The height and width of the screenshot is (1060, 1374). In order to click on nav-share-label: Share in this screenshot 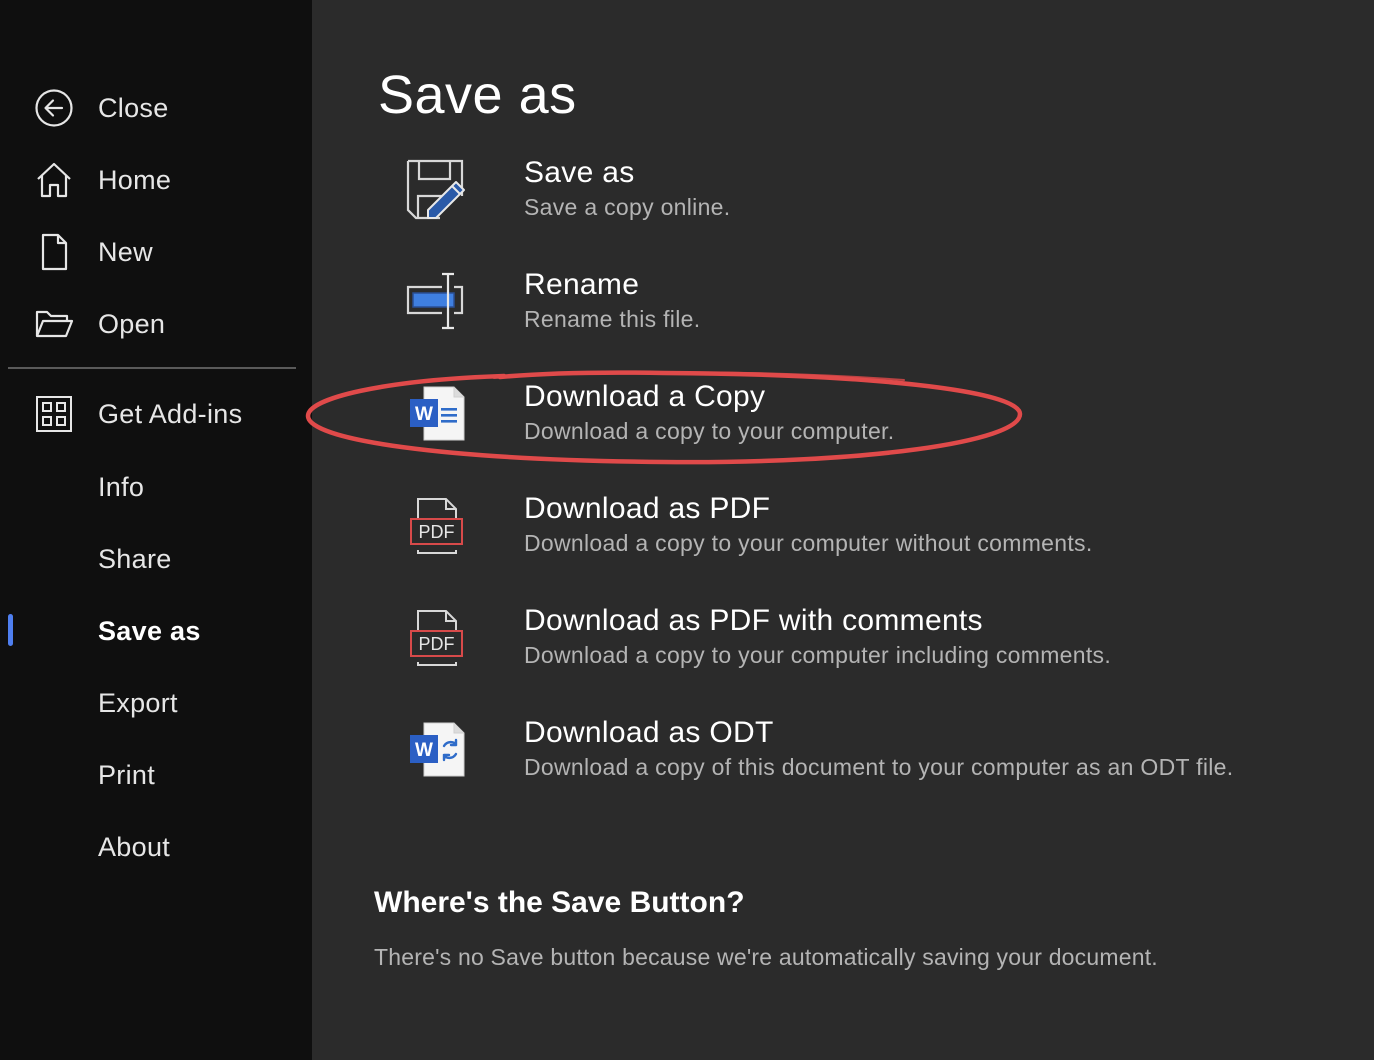, I will do `click(135, 558)`.